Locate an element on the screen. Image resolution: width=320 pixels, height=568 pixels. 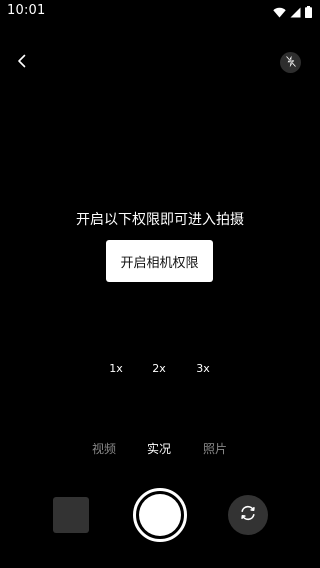
zoom-selector: 1x 2x 3x is located at coordinates (160, 369).